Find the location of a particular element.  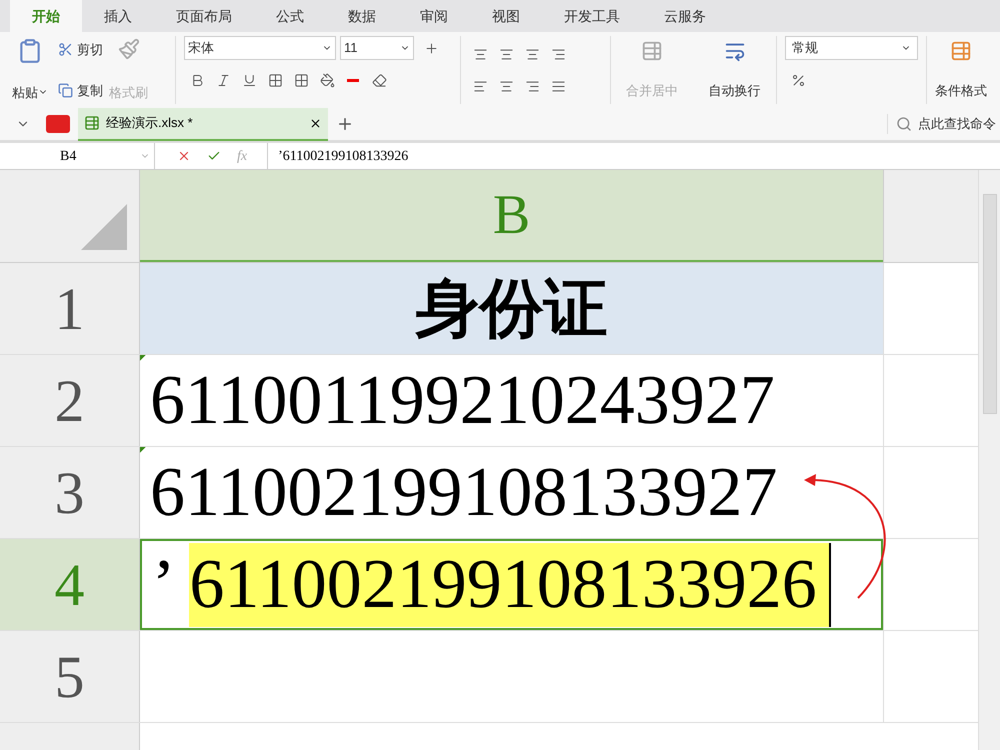

close-icon is located at coordinates (315, 123).